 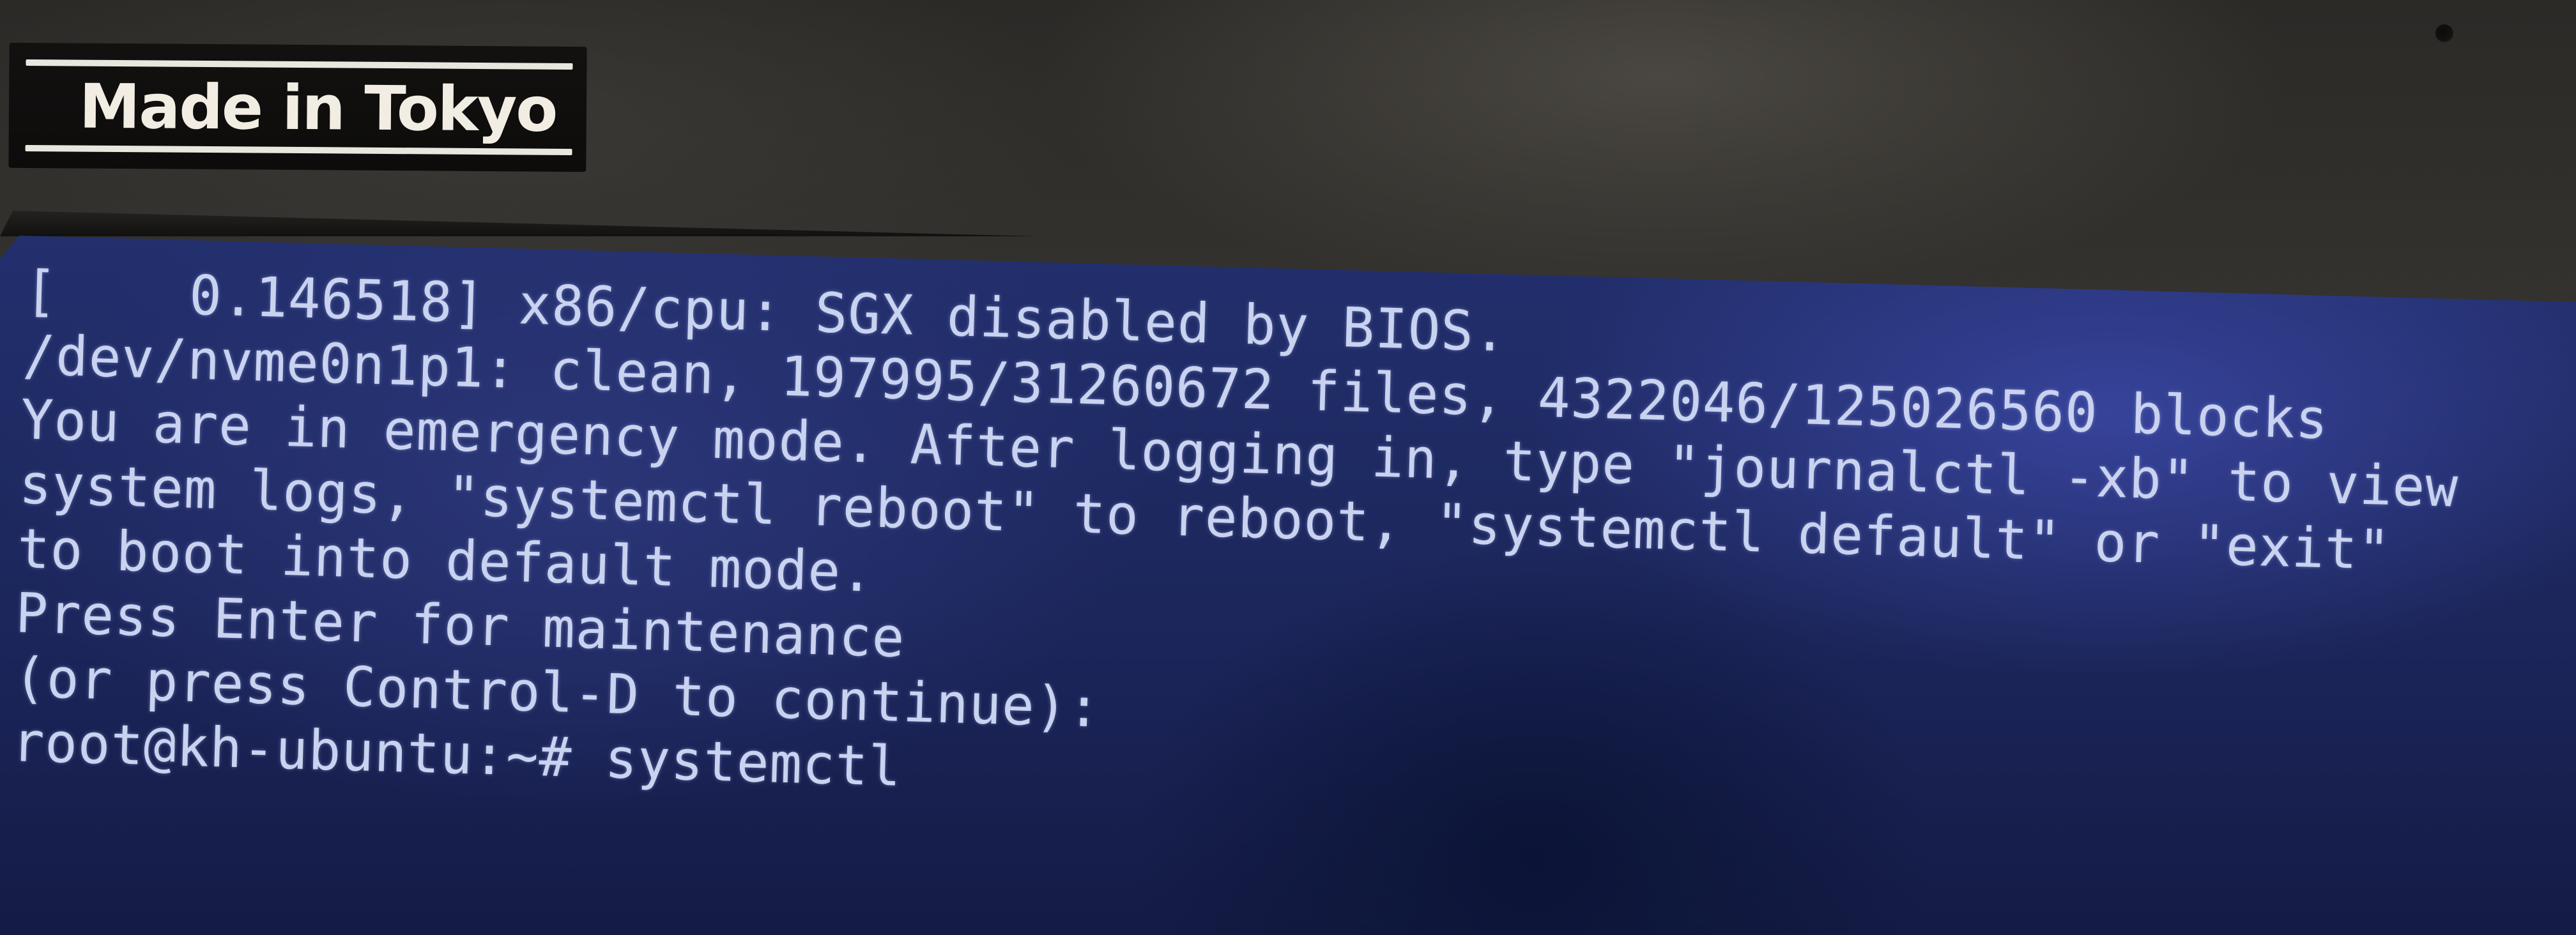 I want to click on screen-edge, so click(x=1288, y=223).